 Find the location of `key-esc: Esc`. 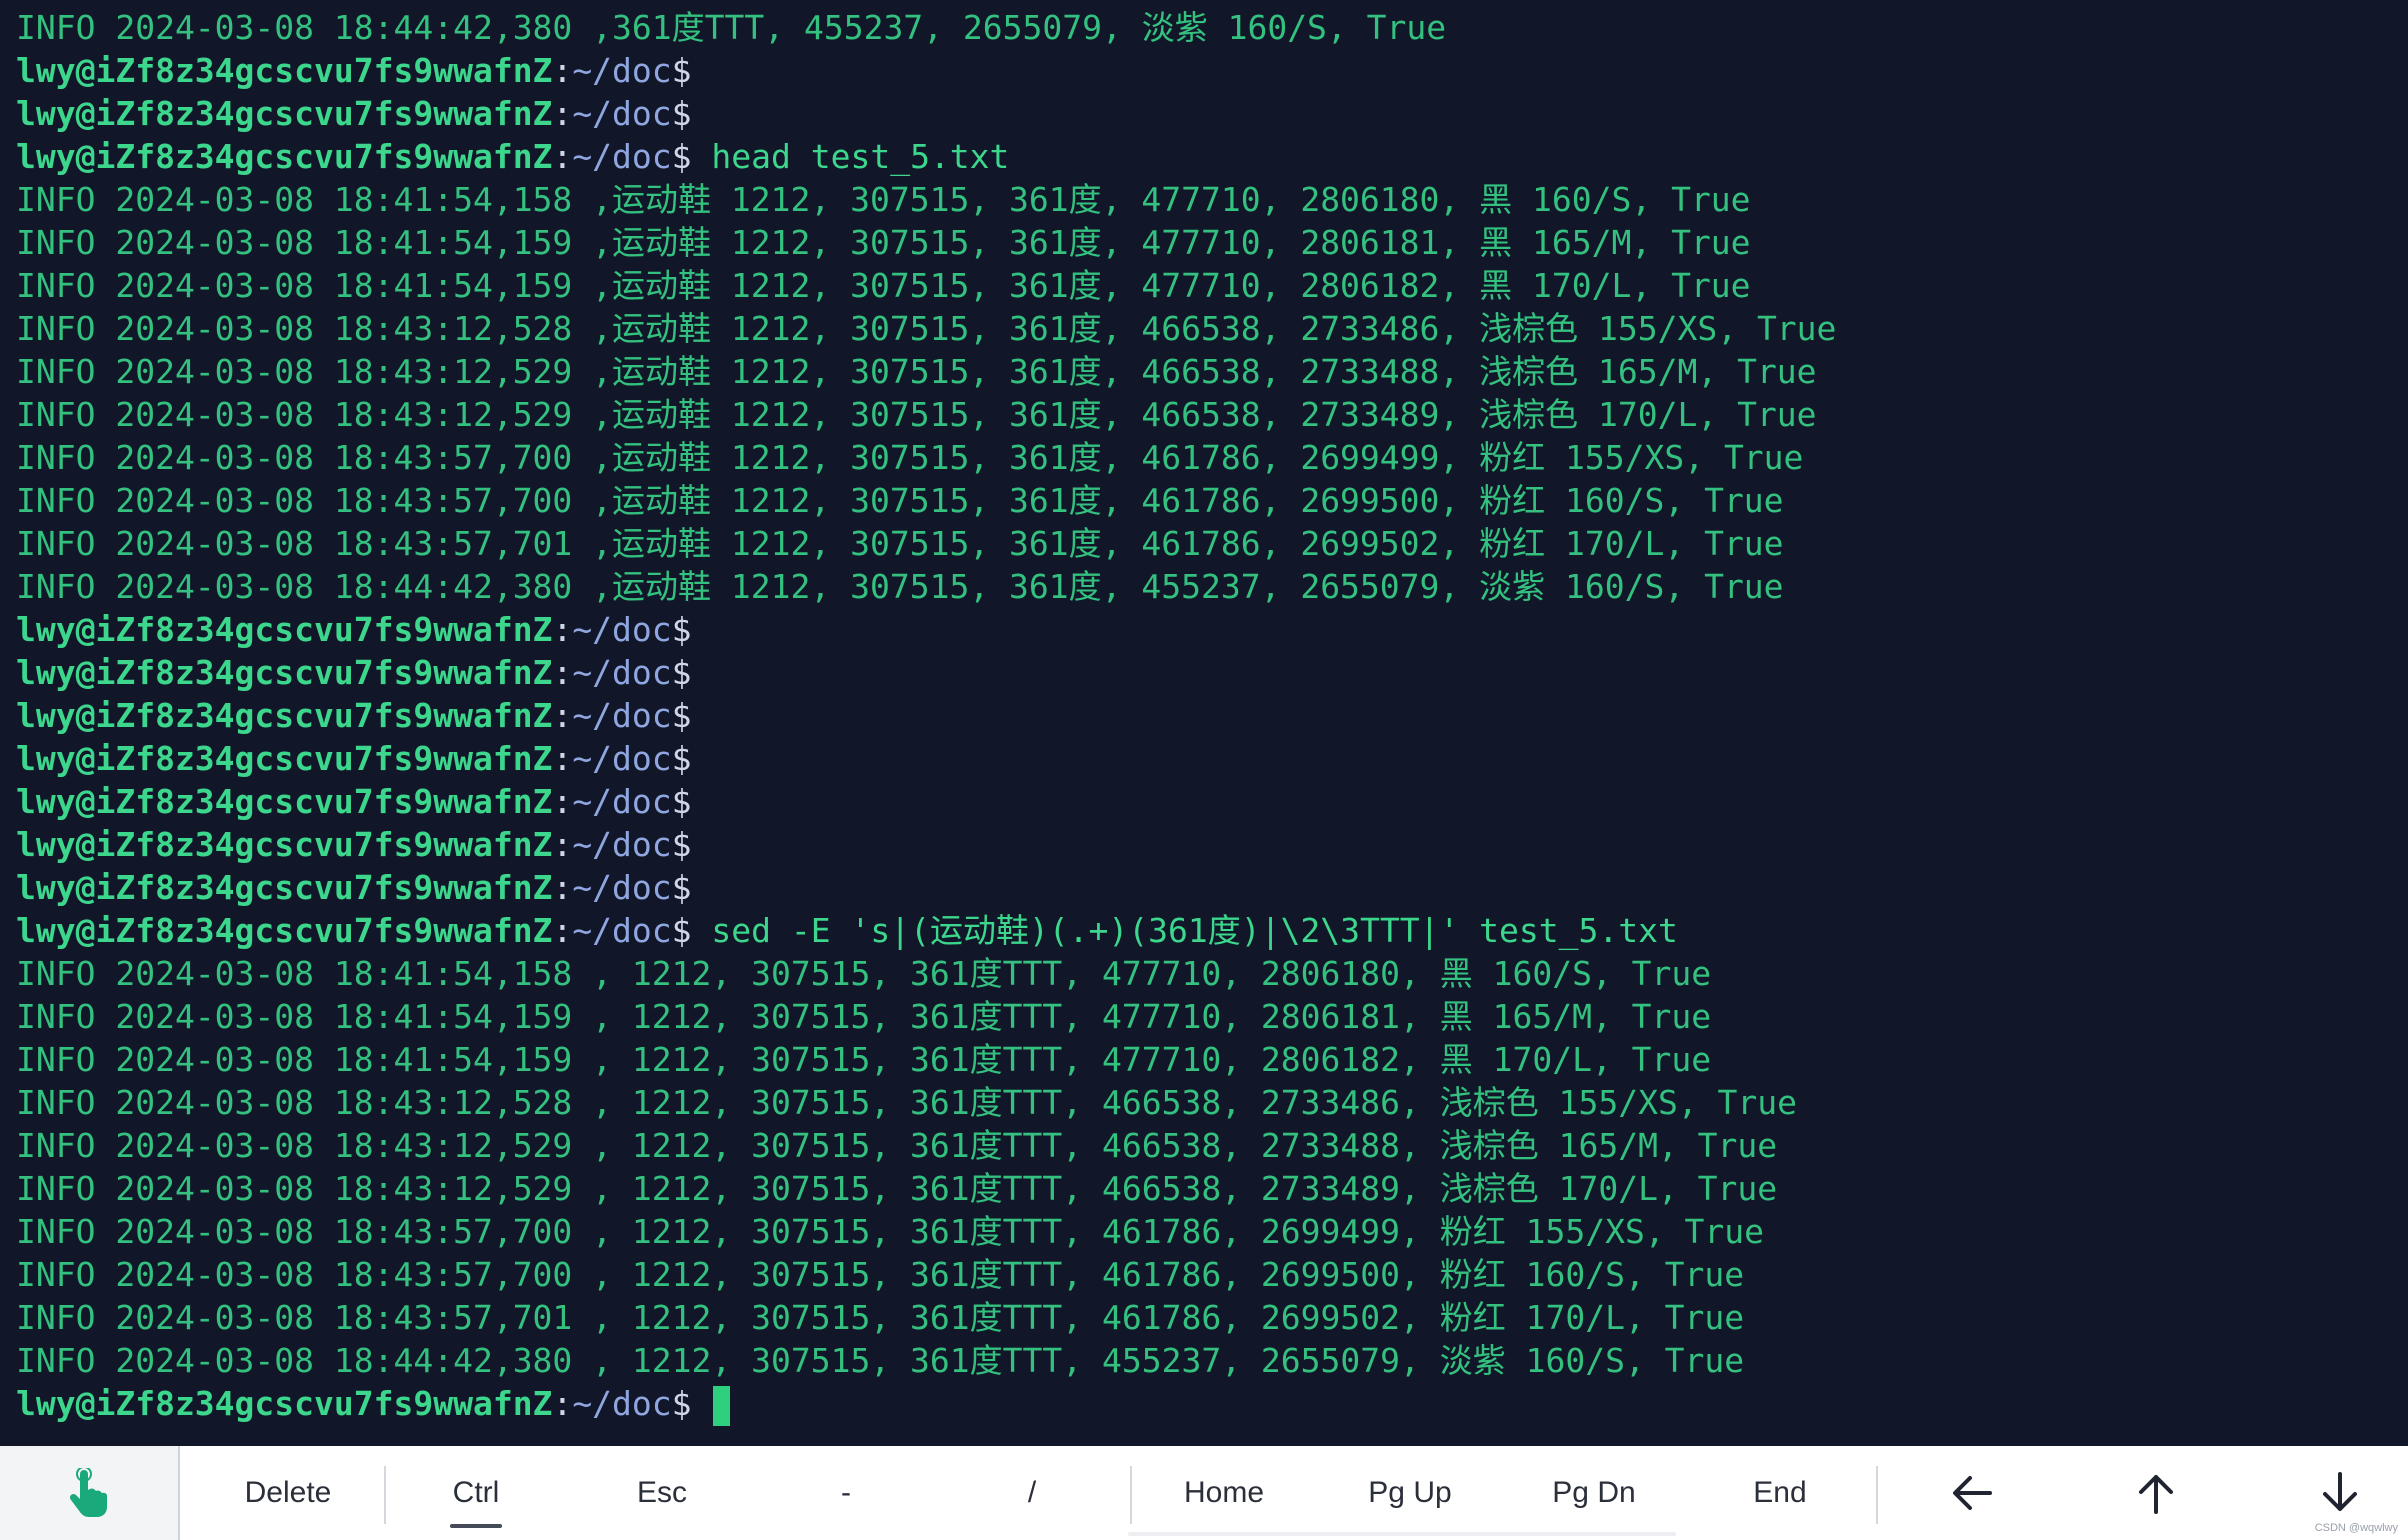

key-esc: Esc is located at coordinates (662, 1493).